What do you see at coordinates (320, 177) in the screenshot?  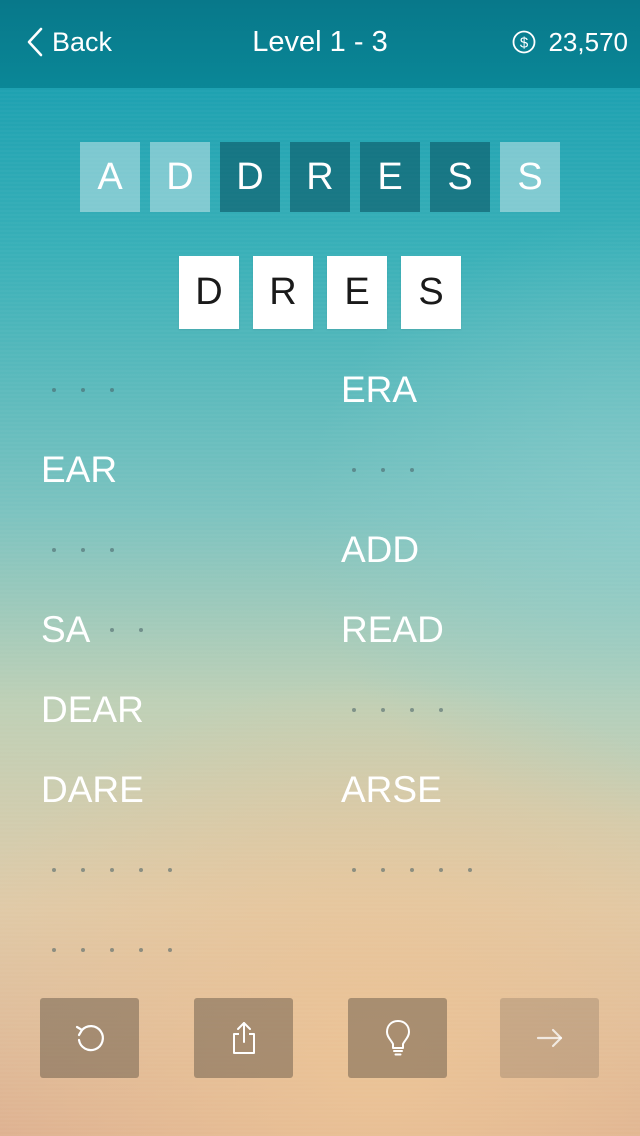 I see `letter-tile: R` at bounding box center [320, 177].